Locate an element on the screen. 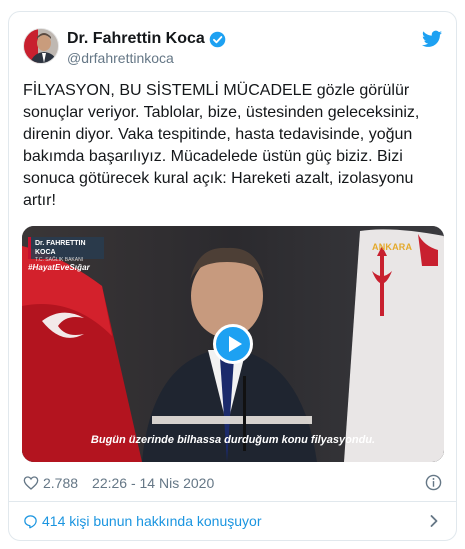 This screenshot has height=549, width=465. tweet-meta: 2.788 22:26 - 14 Nis 2020 is located at coordinates (232, 483).